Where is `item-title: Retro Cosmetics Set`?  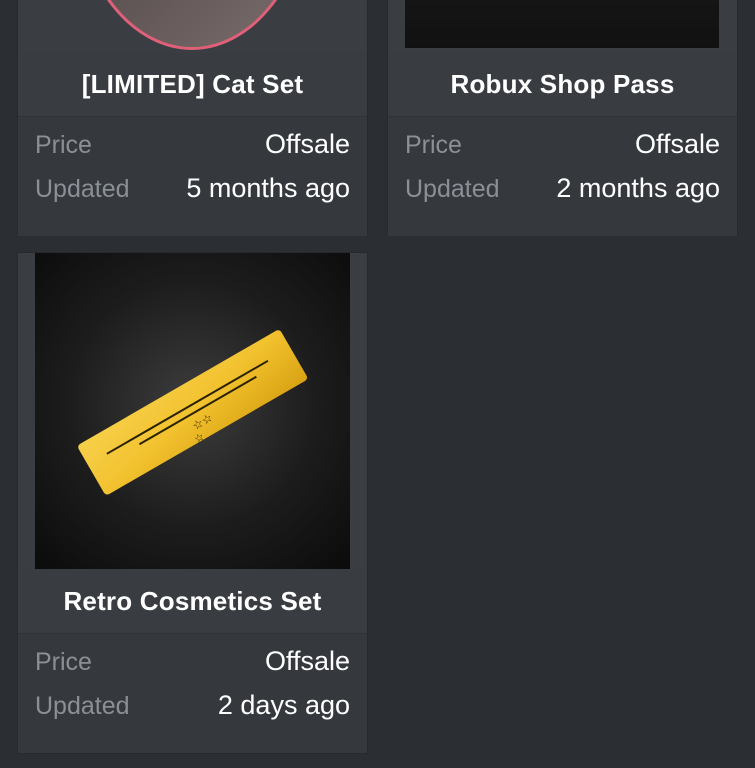 item-title: Retro Cosmetics Set is located at coordinates (192, 601).